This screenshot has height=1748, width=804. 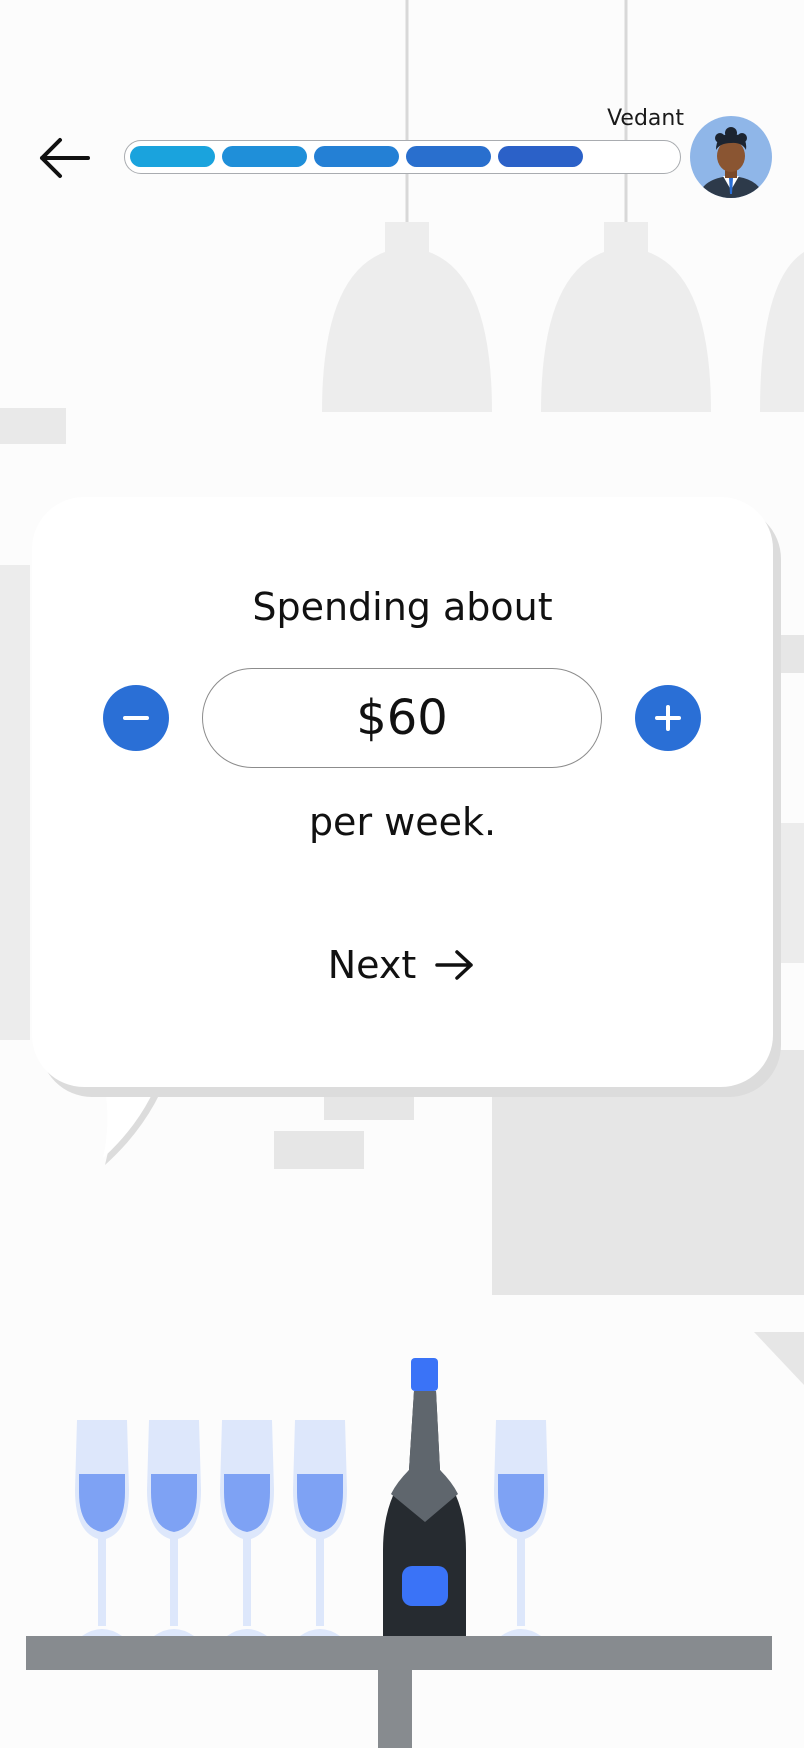 What do you see at coordinates (454, 965) in the screenshot?
I see `arrow-right-icon` at bounding box center [454, 965].